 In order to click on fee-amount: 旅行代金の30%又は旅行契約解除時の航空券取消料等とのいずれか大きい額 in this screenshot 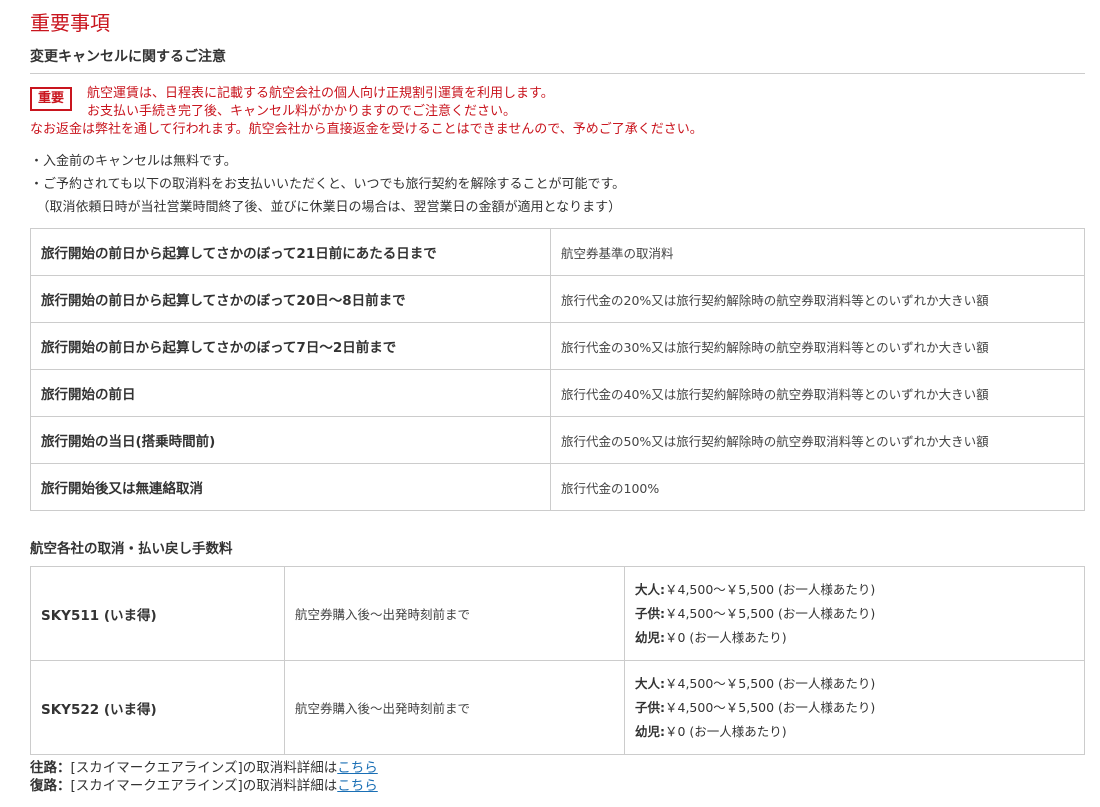, I will do `click(817, 346)`.